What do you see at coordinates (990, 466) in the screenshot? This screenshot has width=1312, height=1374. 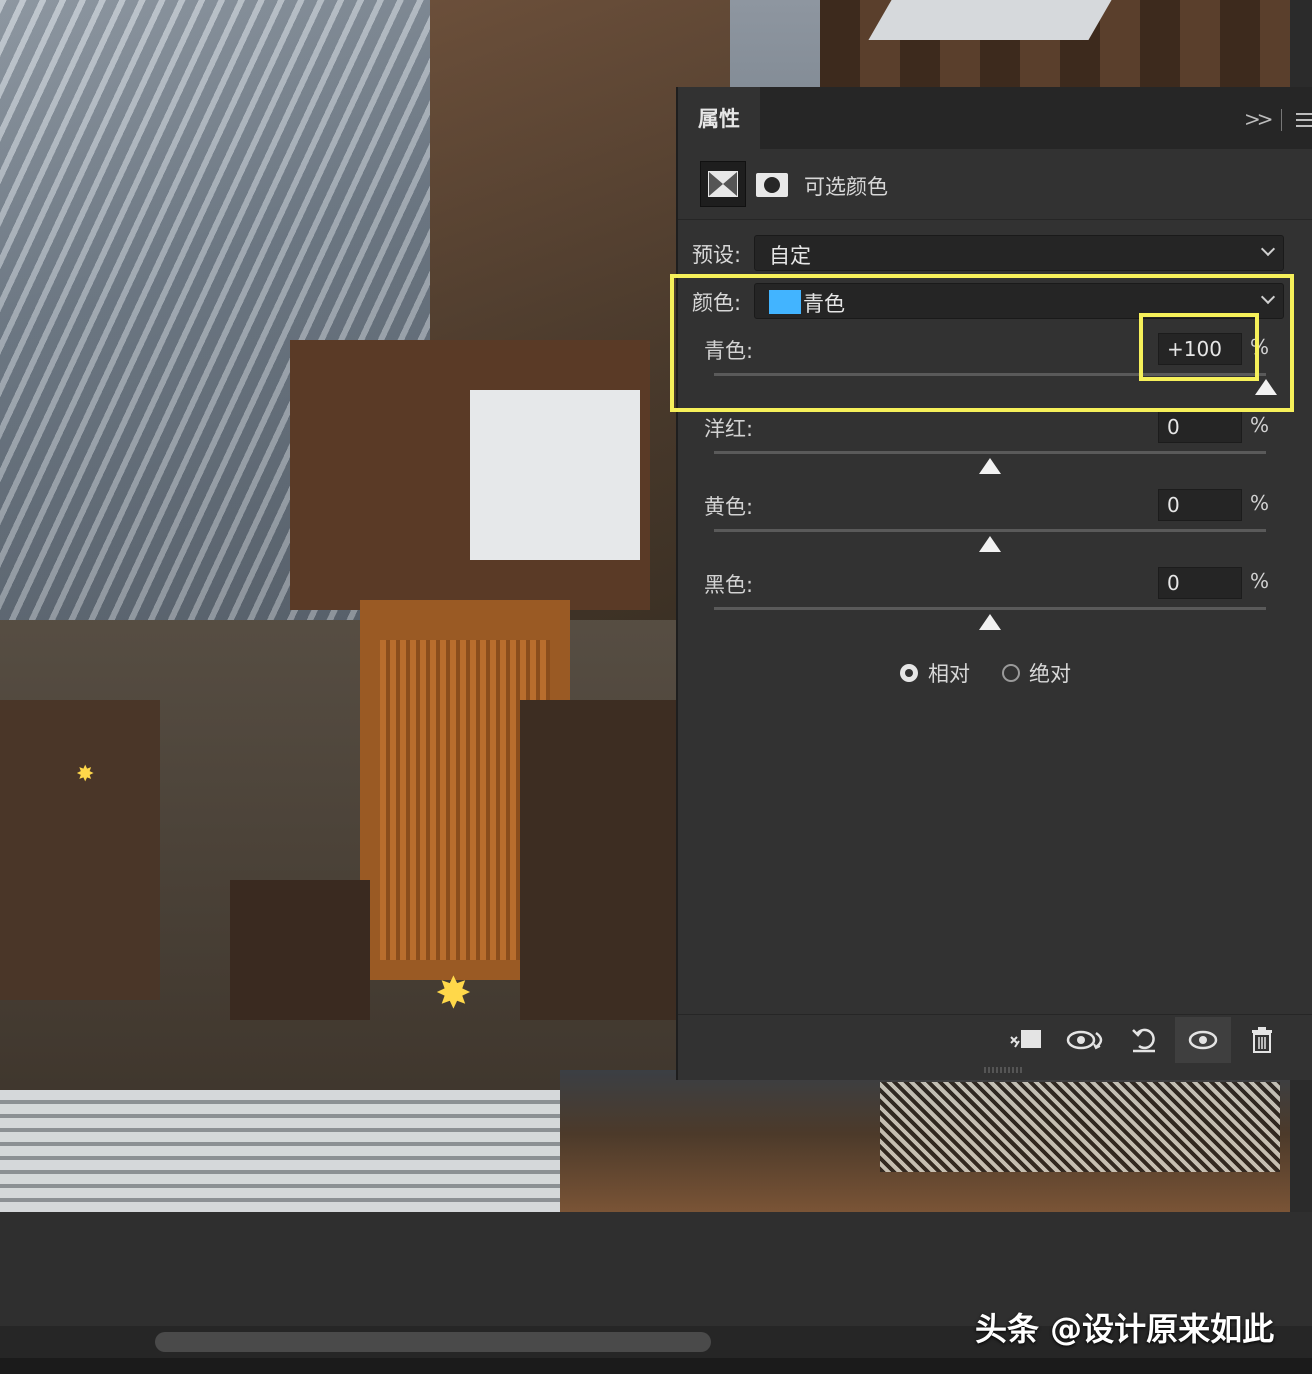 I see `magenta-slider-thumb` at bounding box center [990, 466].